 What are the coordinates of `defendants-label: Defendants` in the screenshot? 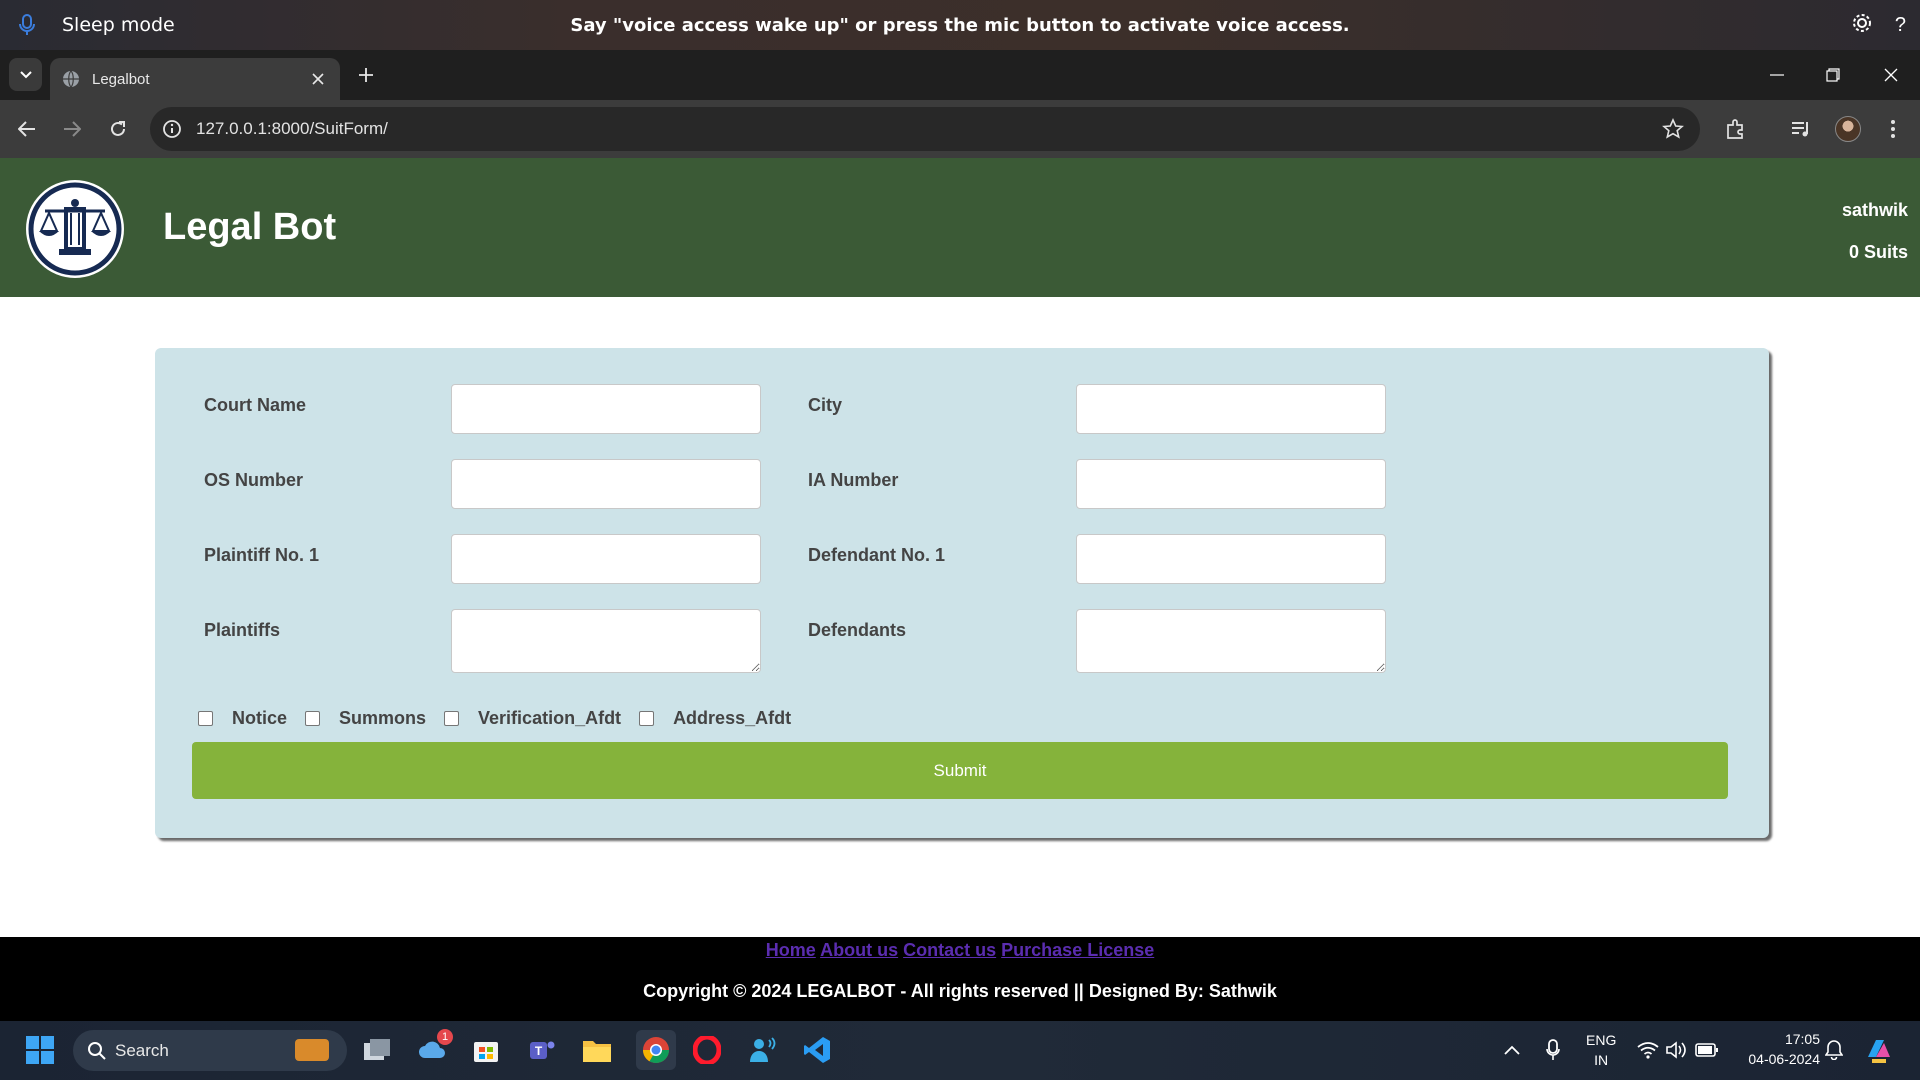 It's located at (857, 630).